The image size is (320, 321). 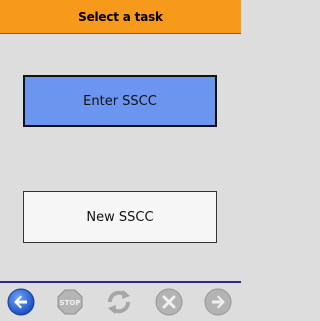 I want to click on cancel-icon, so click(x=169, y=302).